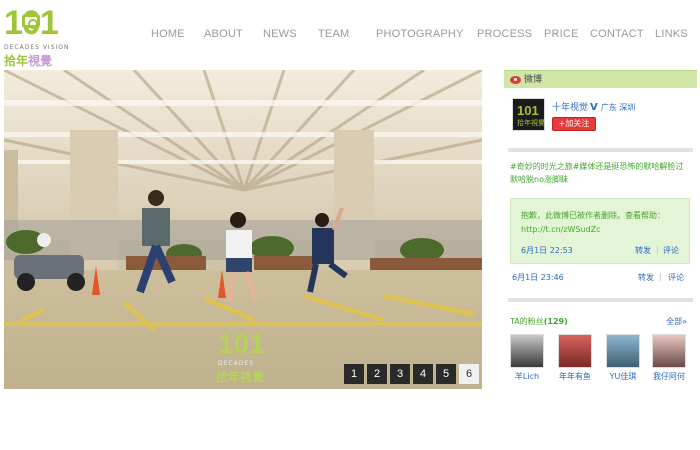 This screenshot has height=450, width=700. I want to click on watermark-subtitle: DECADES, so click(236, 363).